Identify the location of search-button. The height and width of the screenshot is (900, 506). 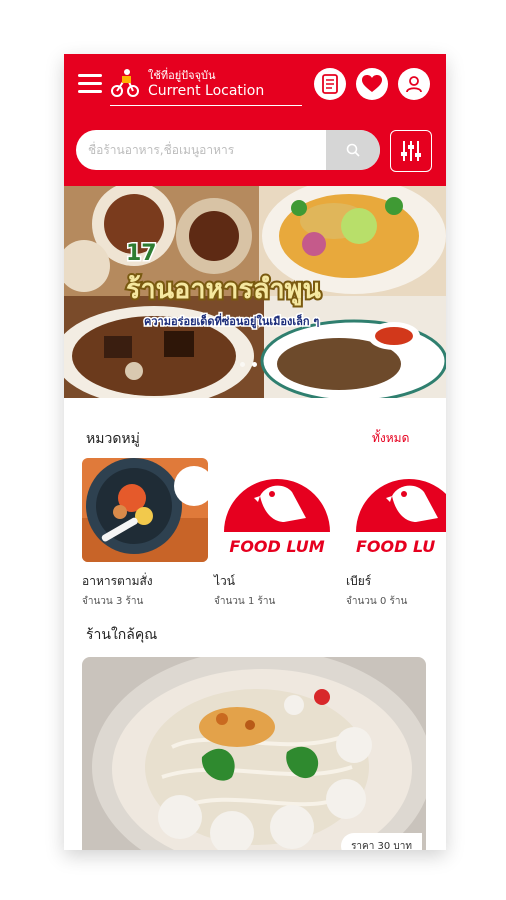
(353, 150).